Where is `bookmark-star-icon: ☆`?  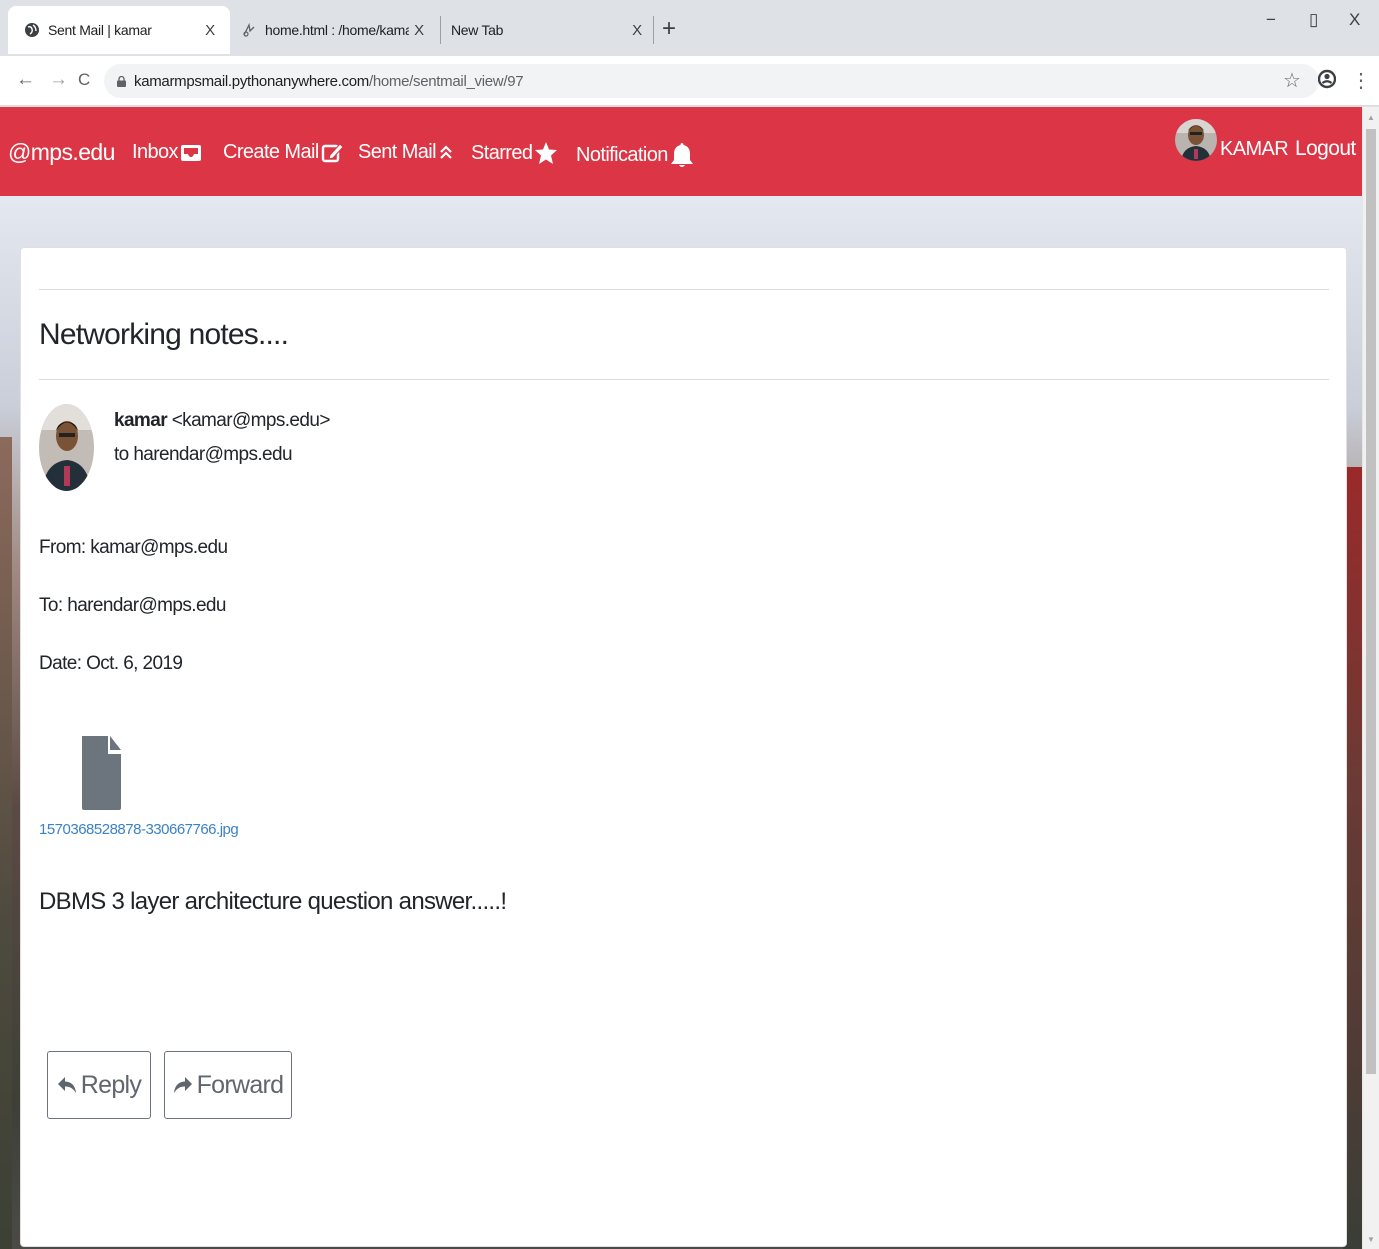
bookmark-star-icon: ☆ is located at coordinates (1292, 80).